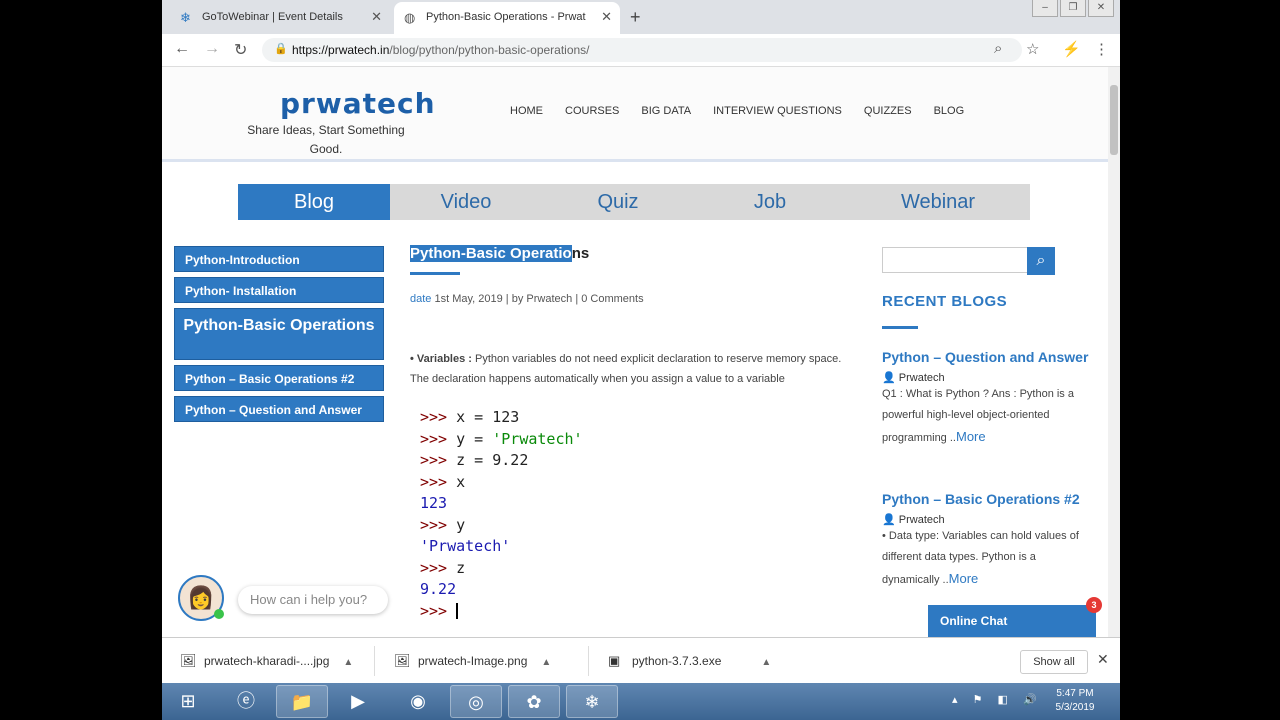  I want to click on code-string: 'Prwatech', so click(537, 438).